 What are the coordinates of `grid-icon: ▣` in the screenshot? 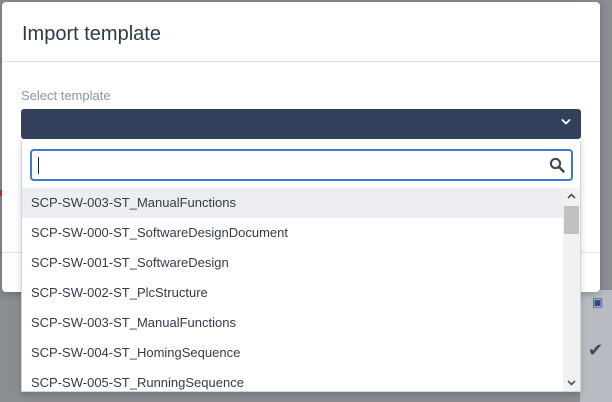 It's located at (598, 302).